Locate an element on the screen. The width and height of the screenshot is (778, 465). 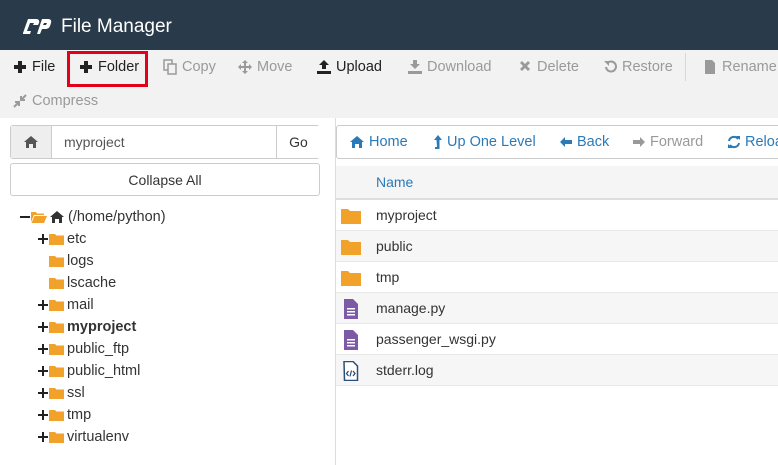
new-file-button: File is located at coordinates (34, 67).